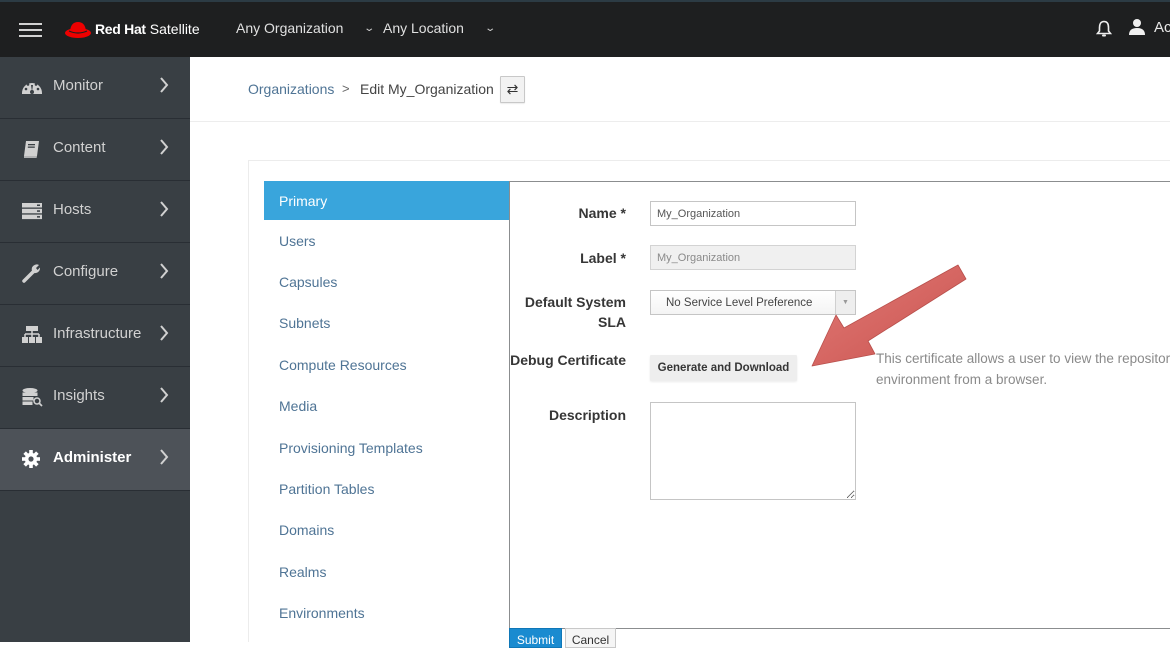 Image resolution: width=1170 pixels, height=648 pixels. What do you see at coordinates (753, 451) in the screenshot?
I see `description-textarea` at bounding box center [753, 451].